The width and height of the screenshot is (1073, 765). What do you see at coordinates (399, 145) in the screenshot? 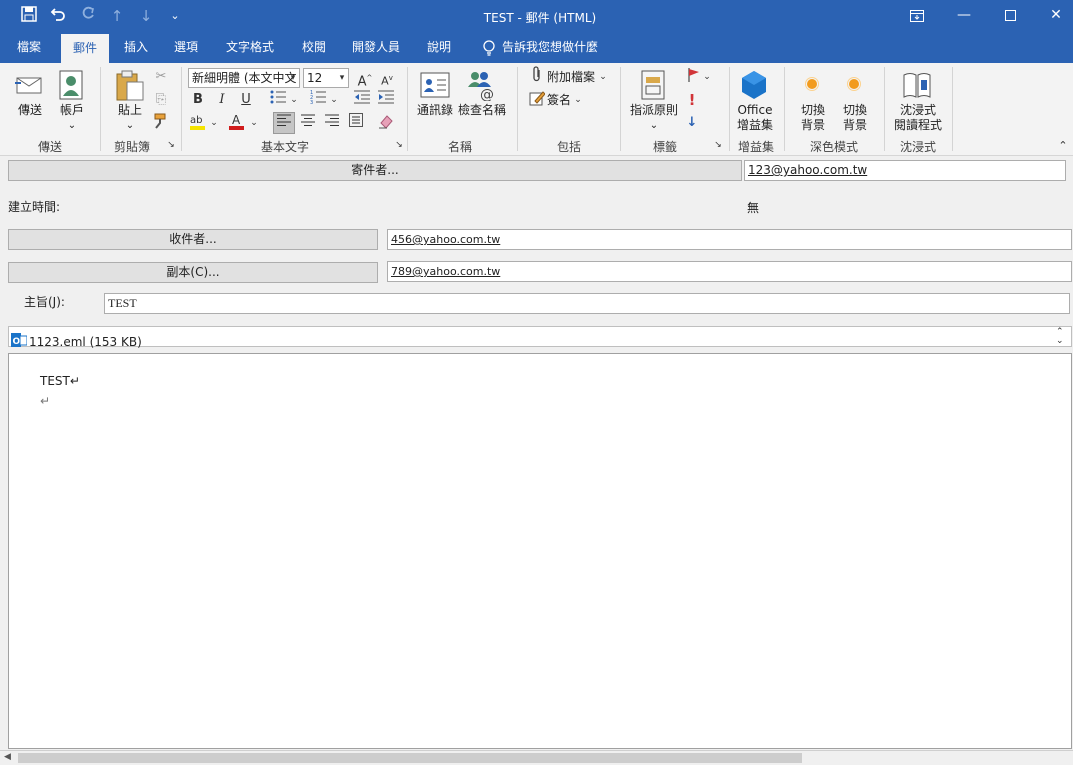
I see `font-launcher-icon: ↘` at bounding box center [399, 145].